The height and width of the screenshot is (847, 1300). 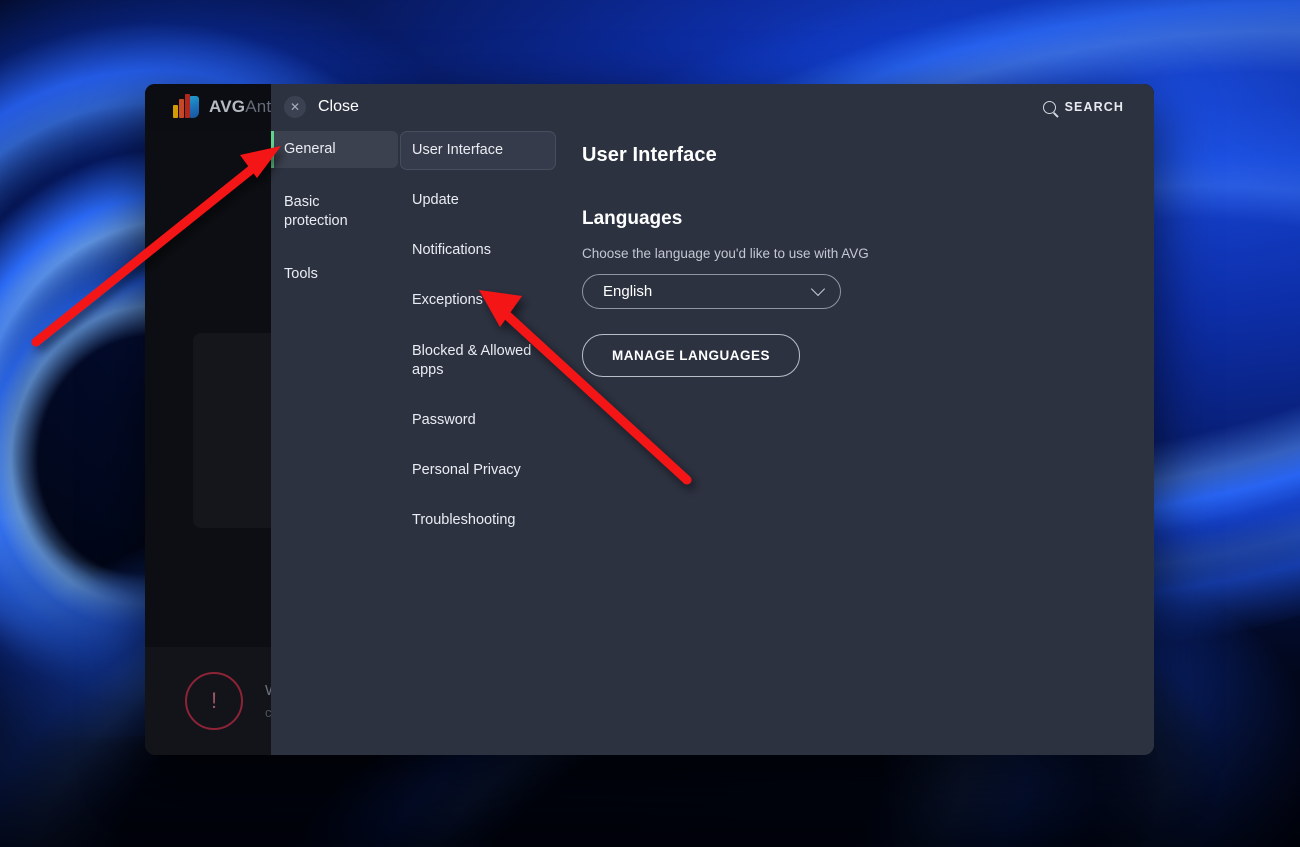 What do you see at coordinates (451, 250) in the screenshot?
I see `subnav-item-label: Notifications` at bounding box center [451, 250].